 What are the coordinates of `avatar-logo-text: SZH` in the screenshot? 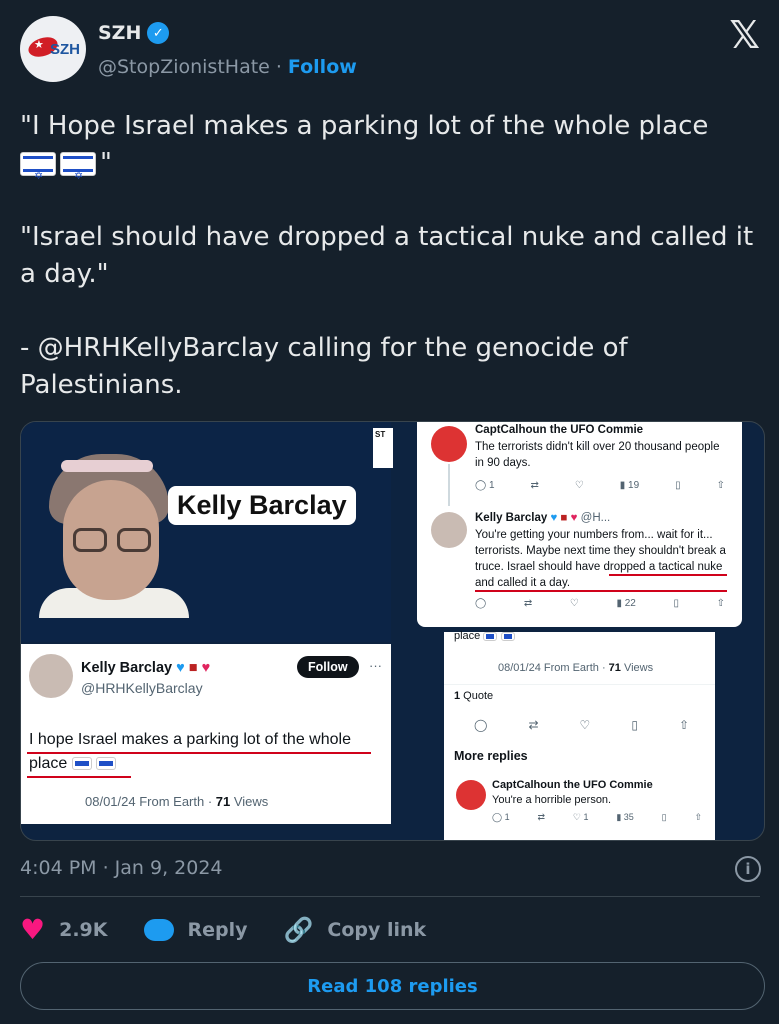 It's located at (65, 49).